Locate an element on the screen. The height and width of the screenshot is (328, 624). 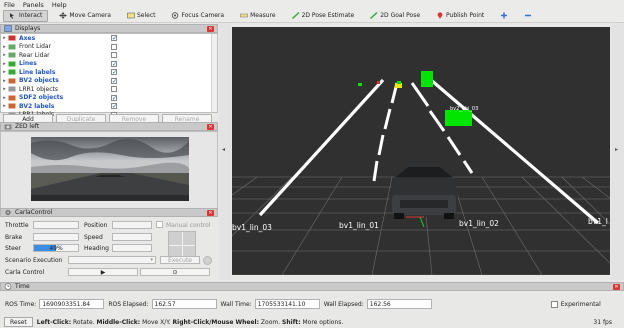
select-icon is located at coordinates (131, 15).